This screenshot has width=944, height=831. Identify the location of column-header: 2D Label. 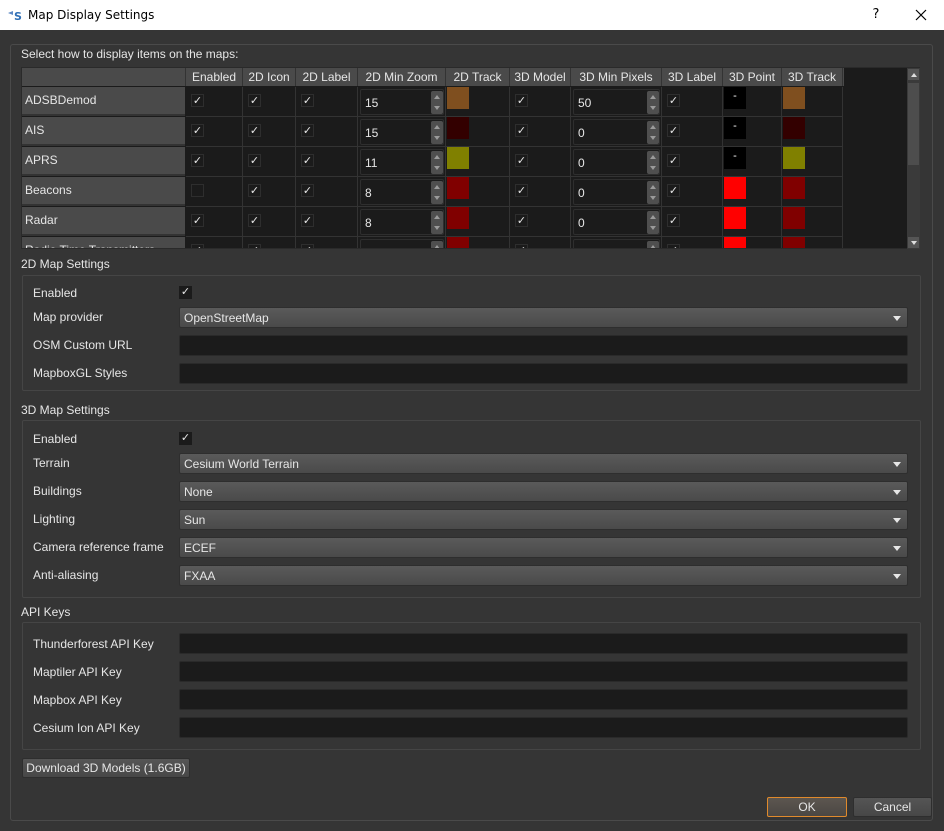
(327, 77).